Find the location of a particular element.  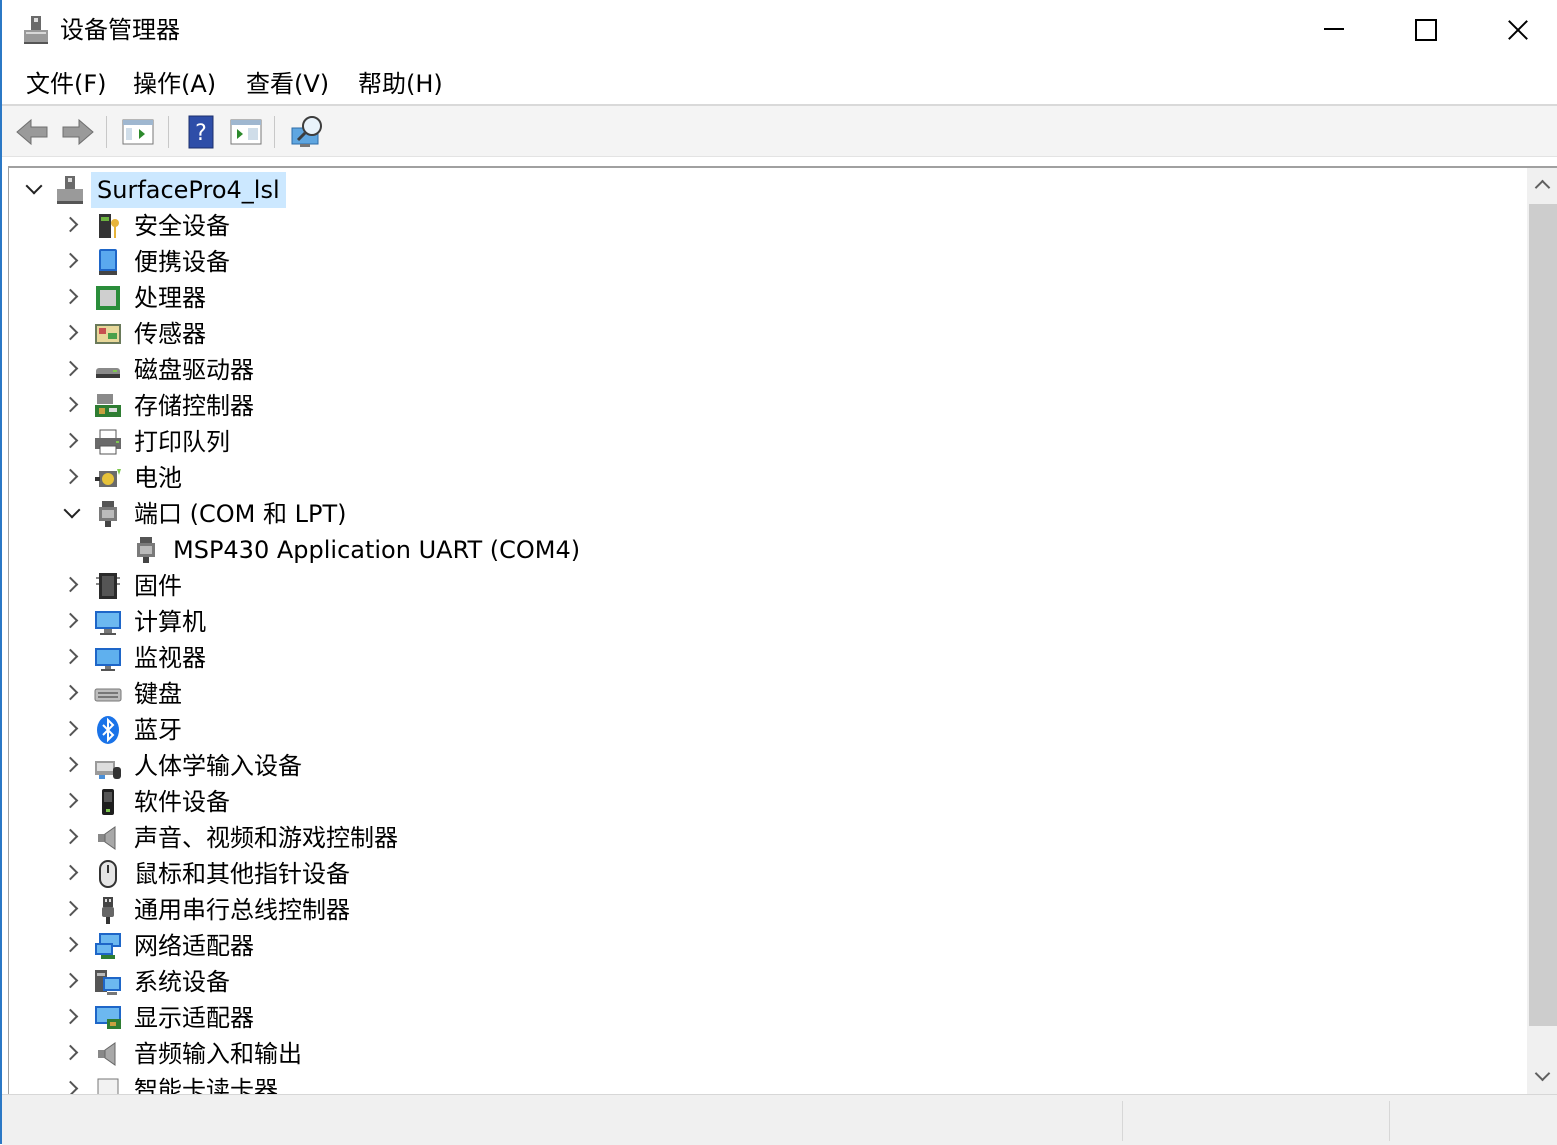

software-device-icon is located at coordinates (108, 802).